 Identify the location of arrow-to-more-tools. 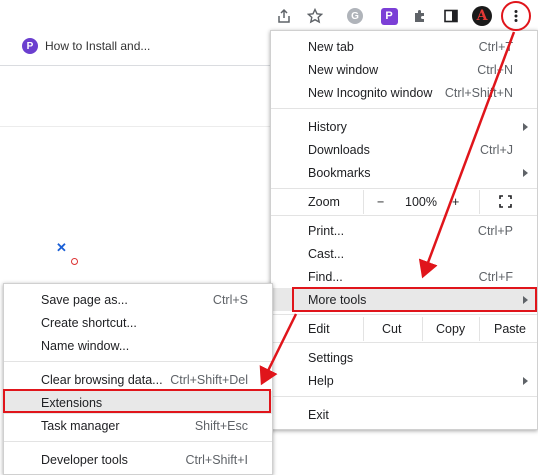
(467, 155).